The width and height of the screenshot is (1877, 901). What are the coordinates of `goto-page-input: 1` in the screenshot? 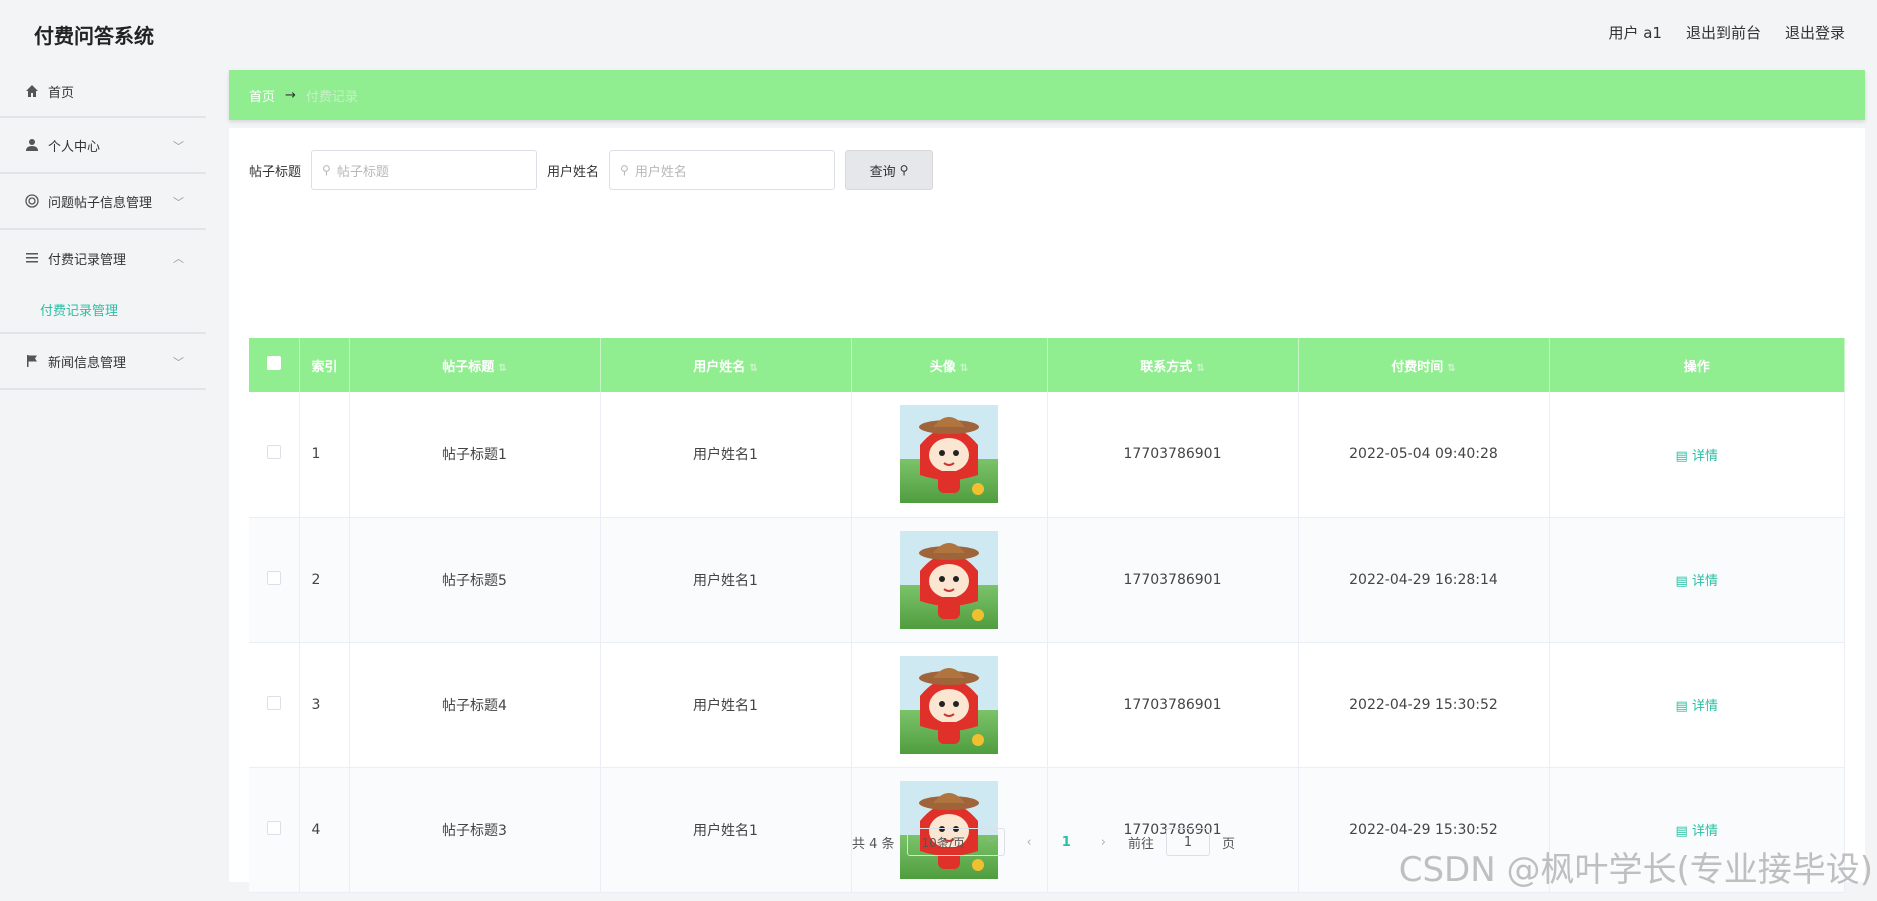 It's located at (1188, 842).